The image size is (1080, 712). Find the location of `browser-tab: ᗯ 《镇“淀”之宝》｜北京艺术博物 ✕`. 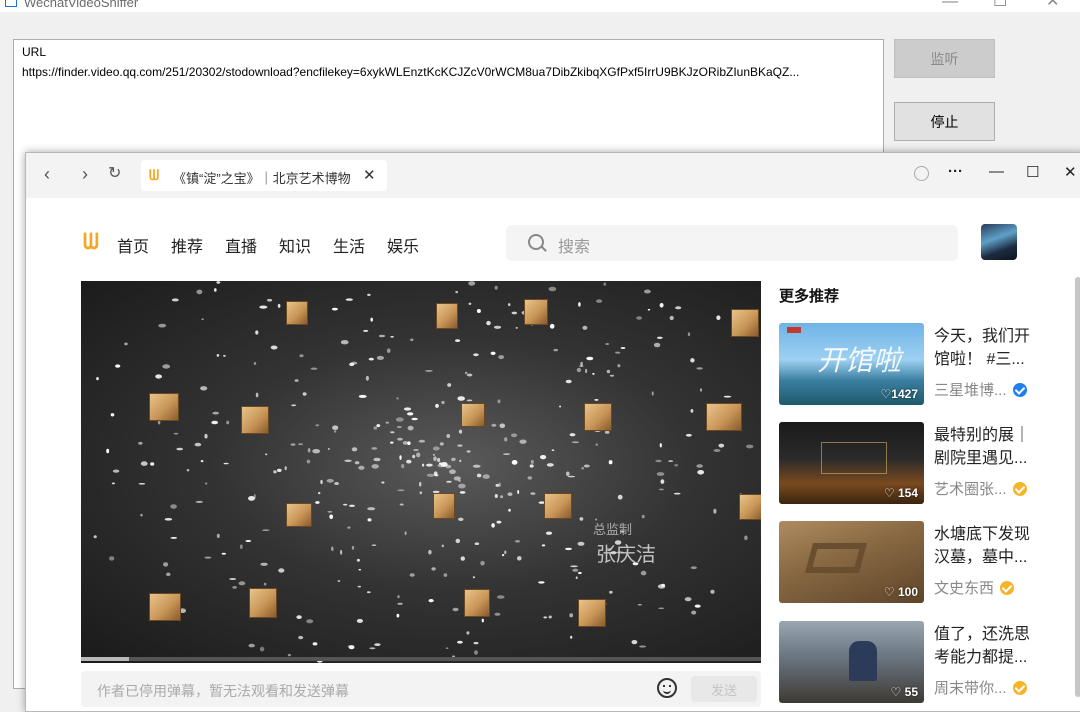

browser-tab: ᗯ 《镇“淀”之宝》｜北京艺术博物 ✕ is located at coordinates (264, 175).